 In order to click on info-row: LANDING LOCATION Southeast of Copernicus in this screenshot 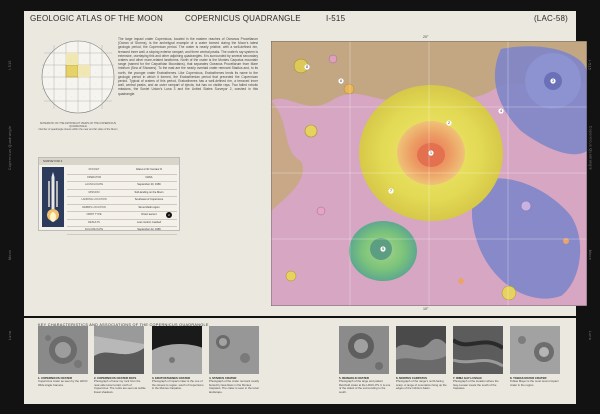, I will do `click(122, 201)`.